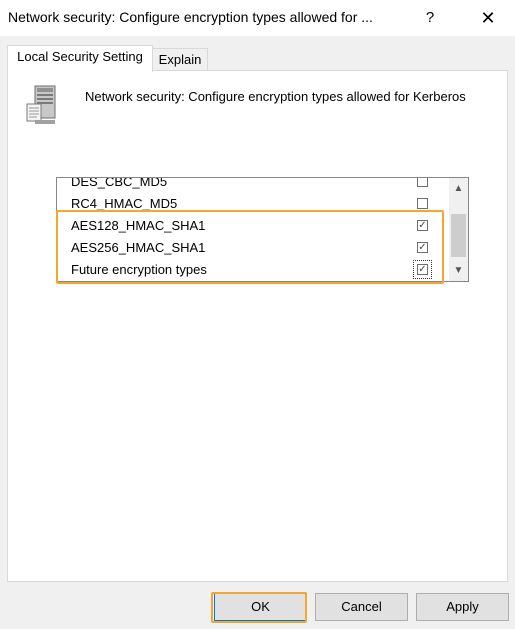  I want to click on apply-button: Apply, so click(462, 607).